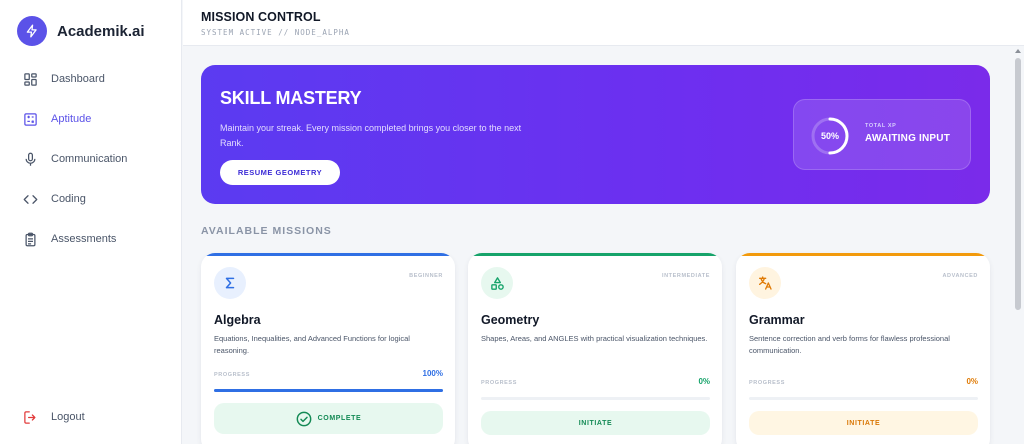  I want to click on mission-title: Geometry, so click(510, 320).